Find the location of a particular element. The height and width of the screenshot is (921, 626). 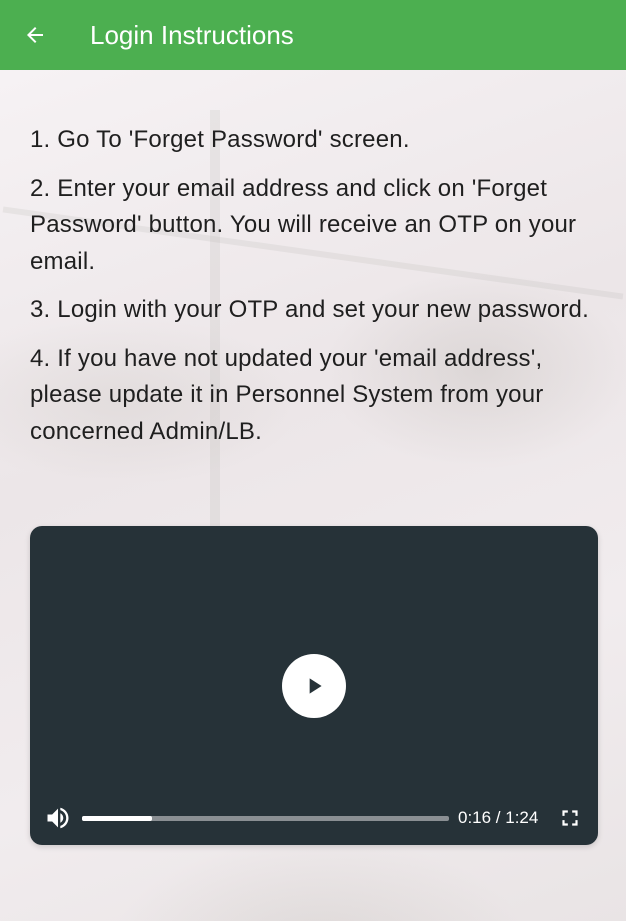

volume-icon is located at coordinates (58, 818).